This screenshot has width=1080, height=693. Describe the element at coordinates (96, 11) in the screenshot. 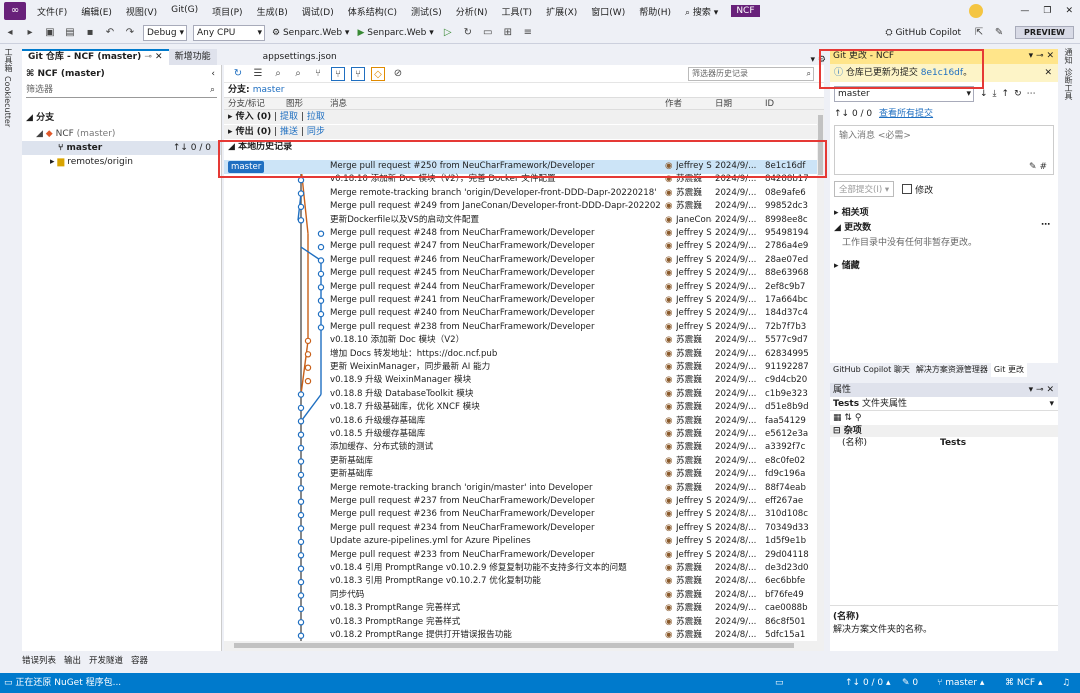

I see `menu-item: 编辑(E)` at that location.